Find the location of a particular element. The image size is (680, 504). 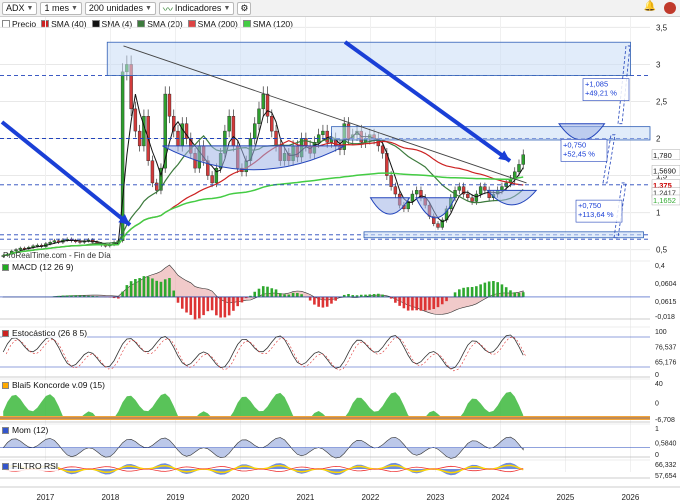

x-tick-label: 2021 is located at coordinates (306, 497).